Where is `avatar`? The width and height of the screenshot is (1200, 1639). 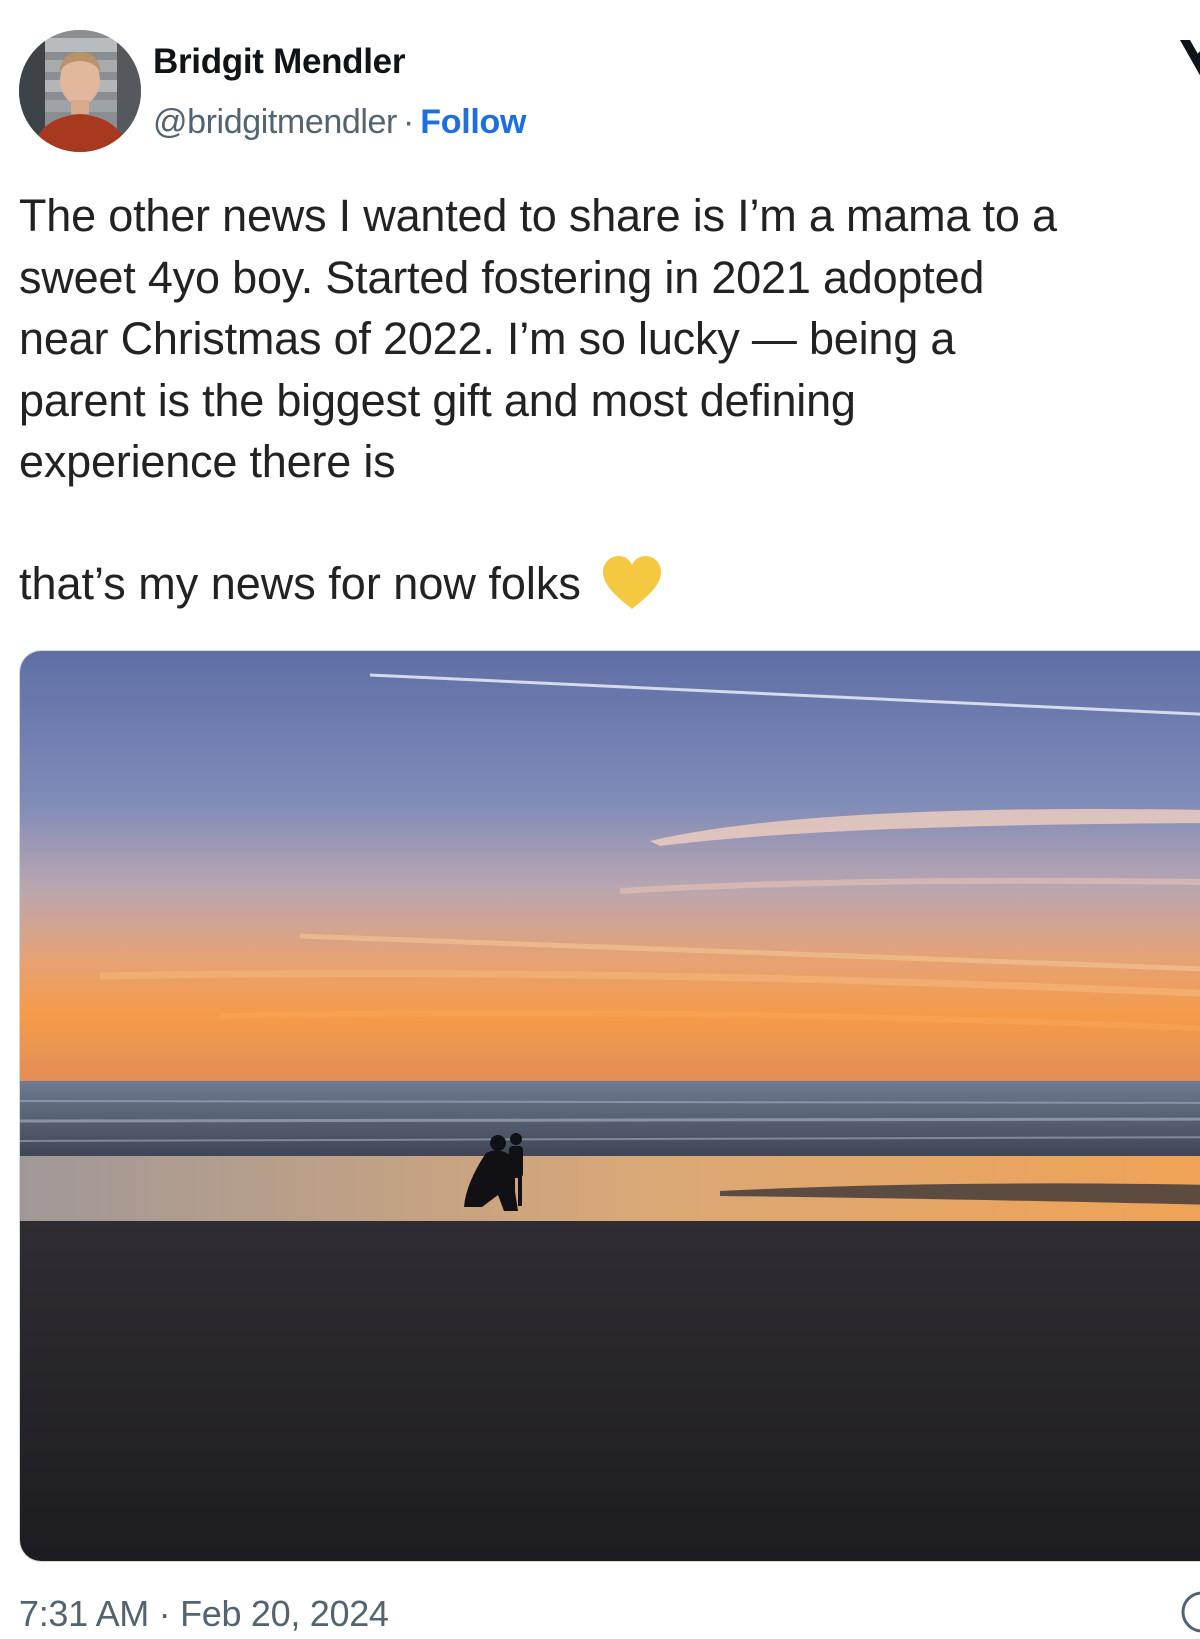 avatar is located at coordinates (80, 91).